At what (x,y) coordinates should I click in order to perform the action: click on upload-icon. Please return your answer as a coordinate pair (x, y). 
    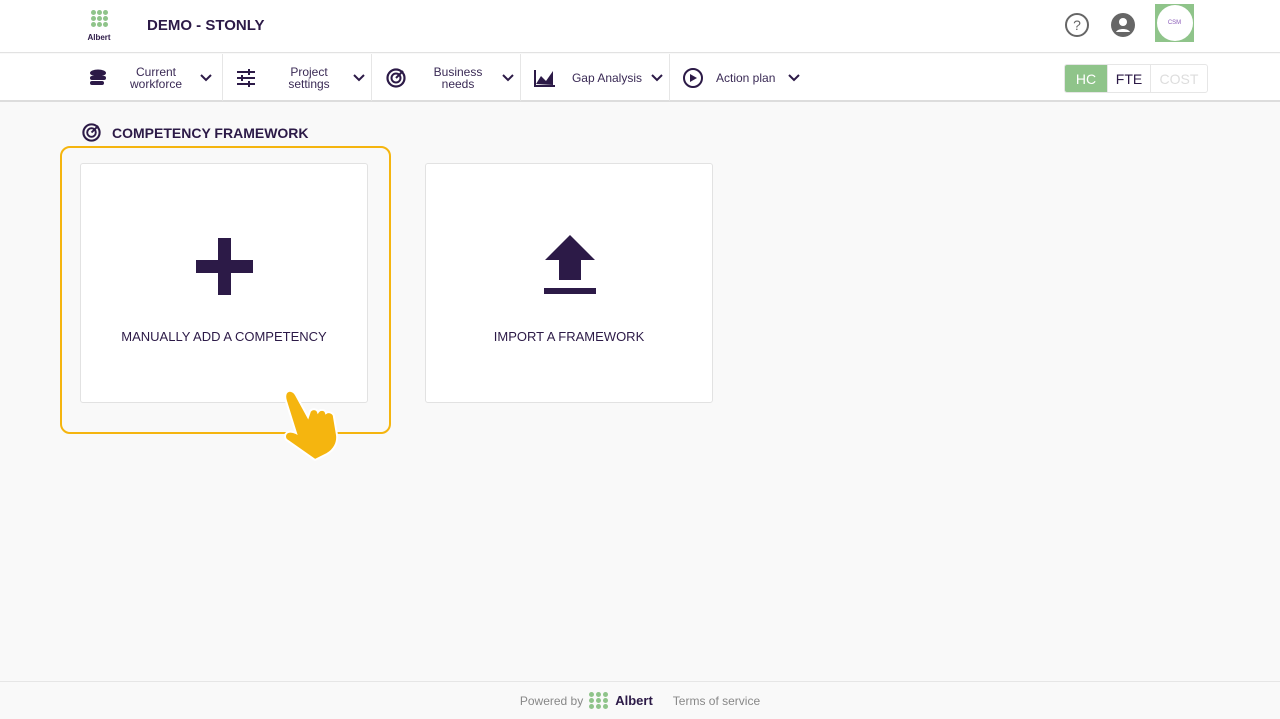
    Looking at the image, I should click on (570, 264).